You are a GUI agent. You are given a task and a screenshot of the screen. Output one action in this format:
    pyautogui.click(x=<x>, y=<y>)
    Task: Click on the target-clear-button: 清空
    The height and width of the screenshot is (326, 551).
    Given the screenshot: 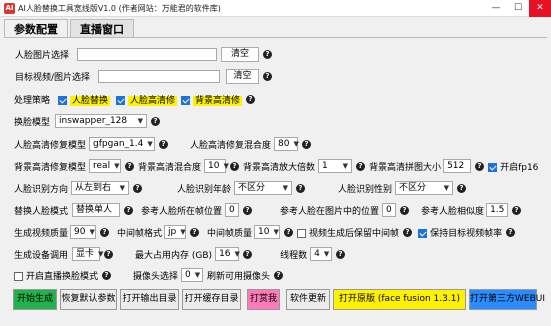 What is the action you would take?
    pyautogui.click(x=243, y=76)
    